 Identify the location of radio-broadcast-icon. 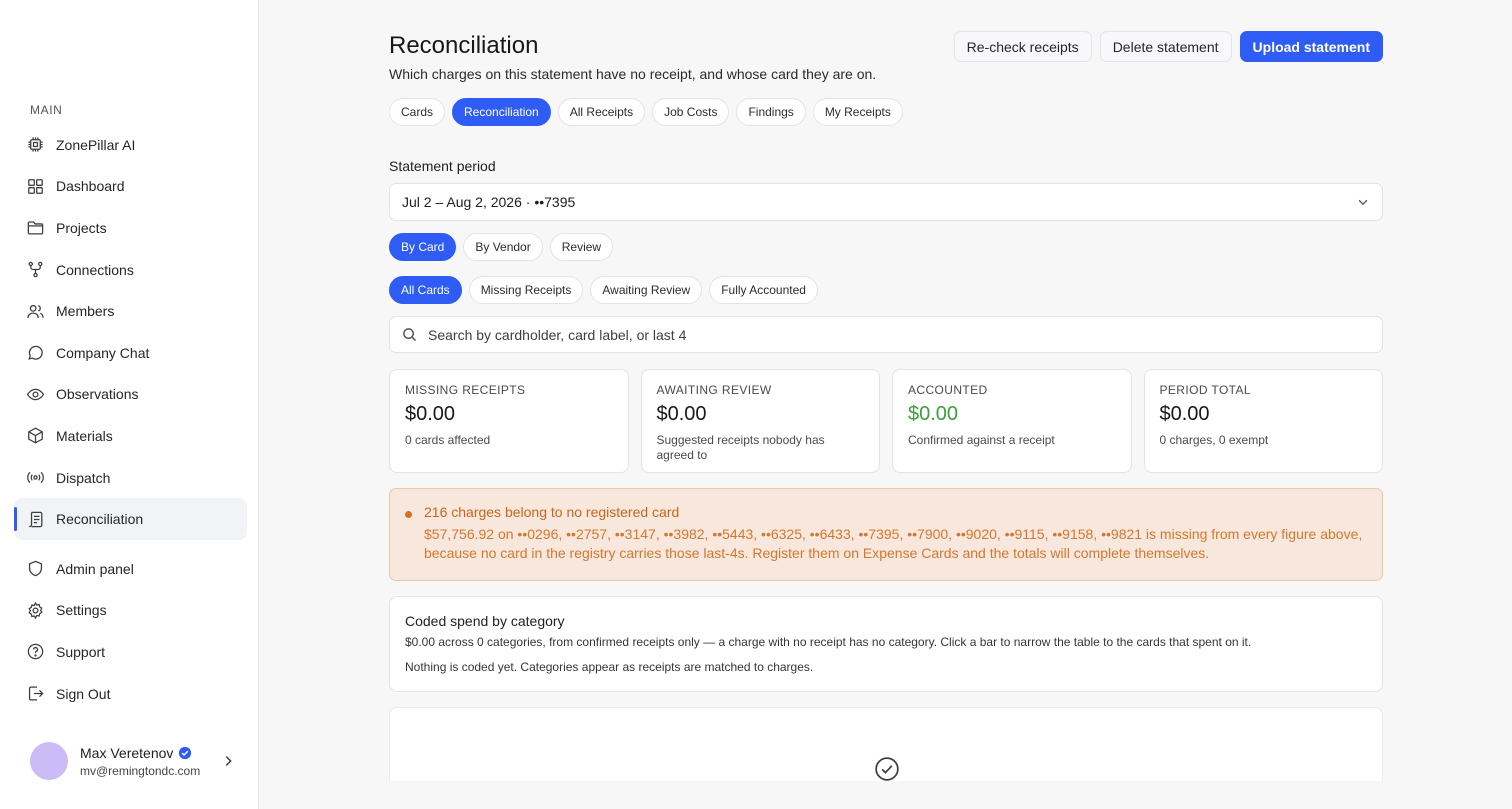
(35, 477).